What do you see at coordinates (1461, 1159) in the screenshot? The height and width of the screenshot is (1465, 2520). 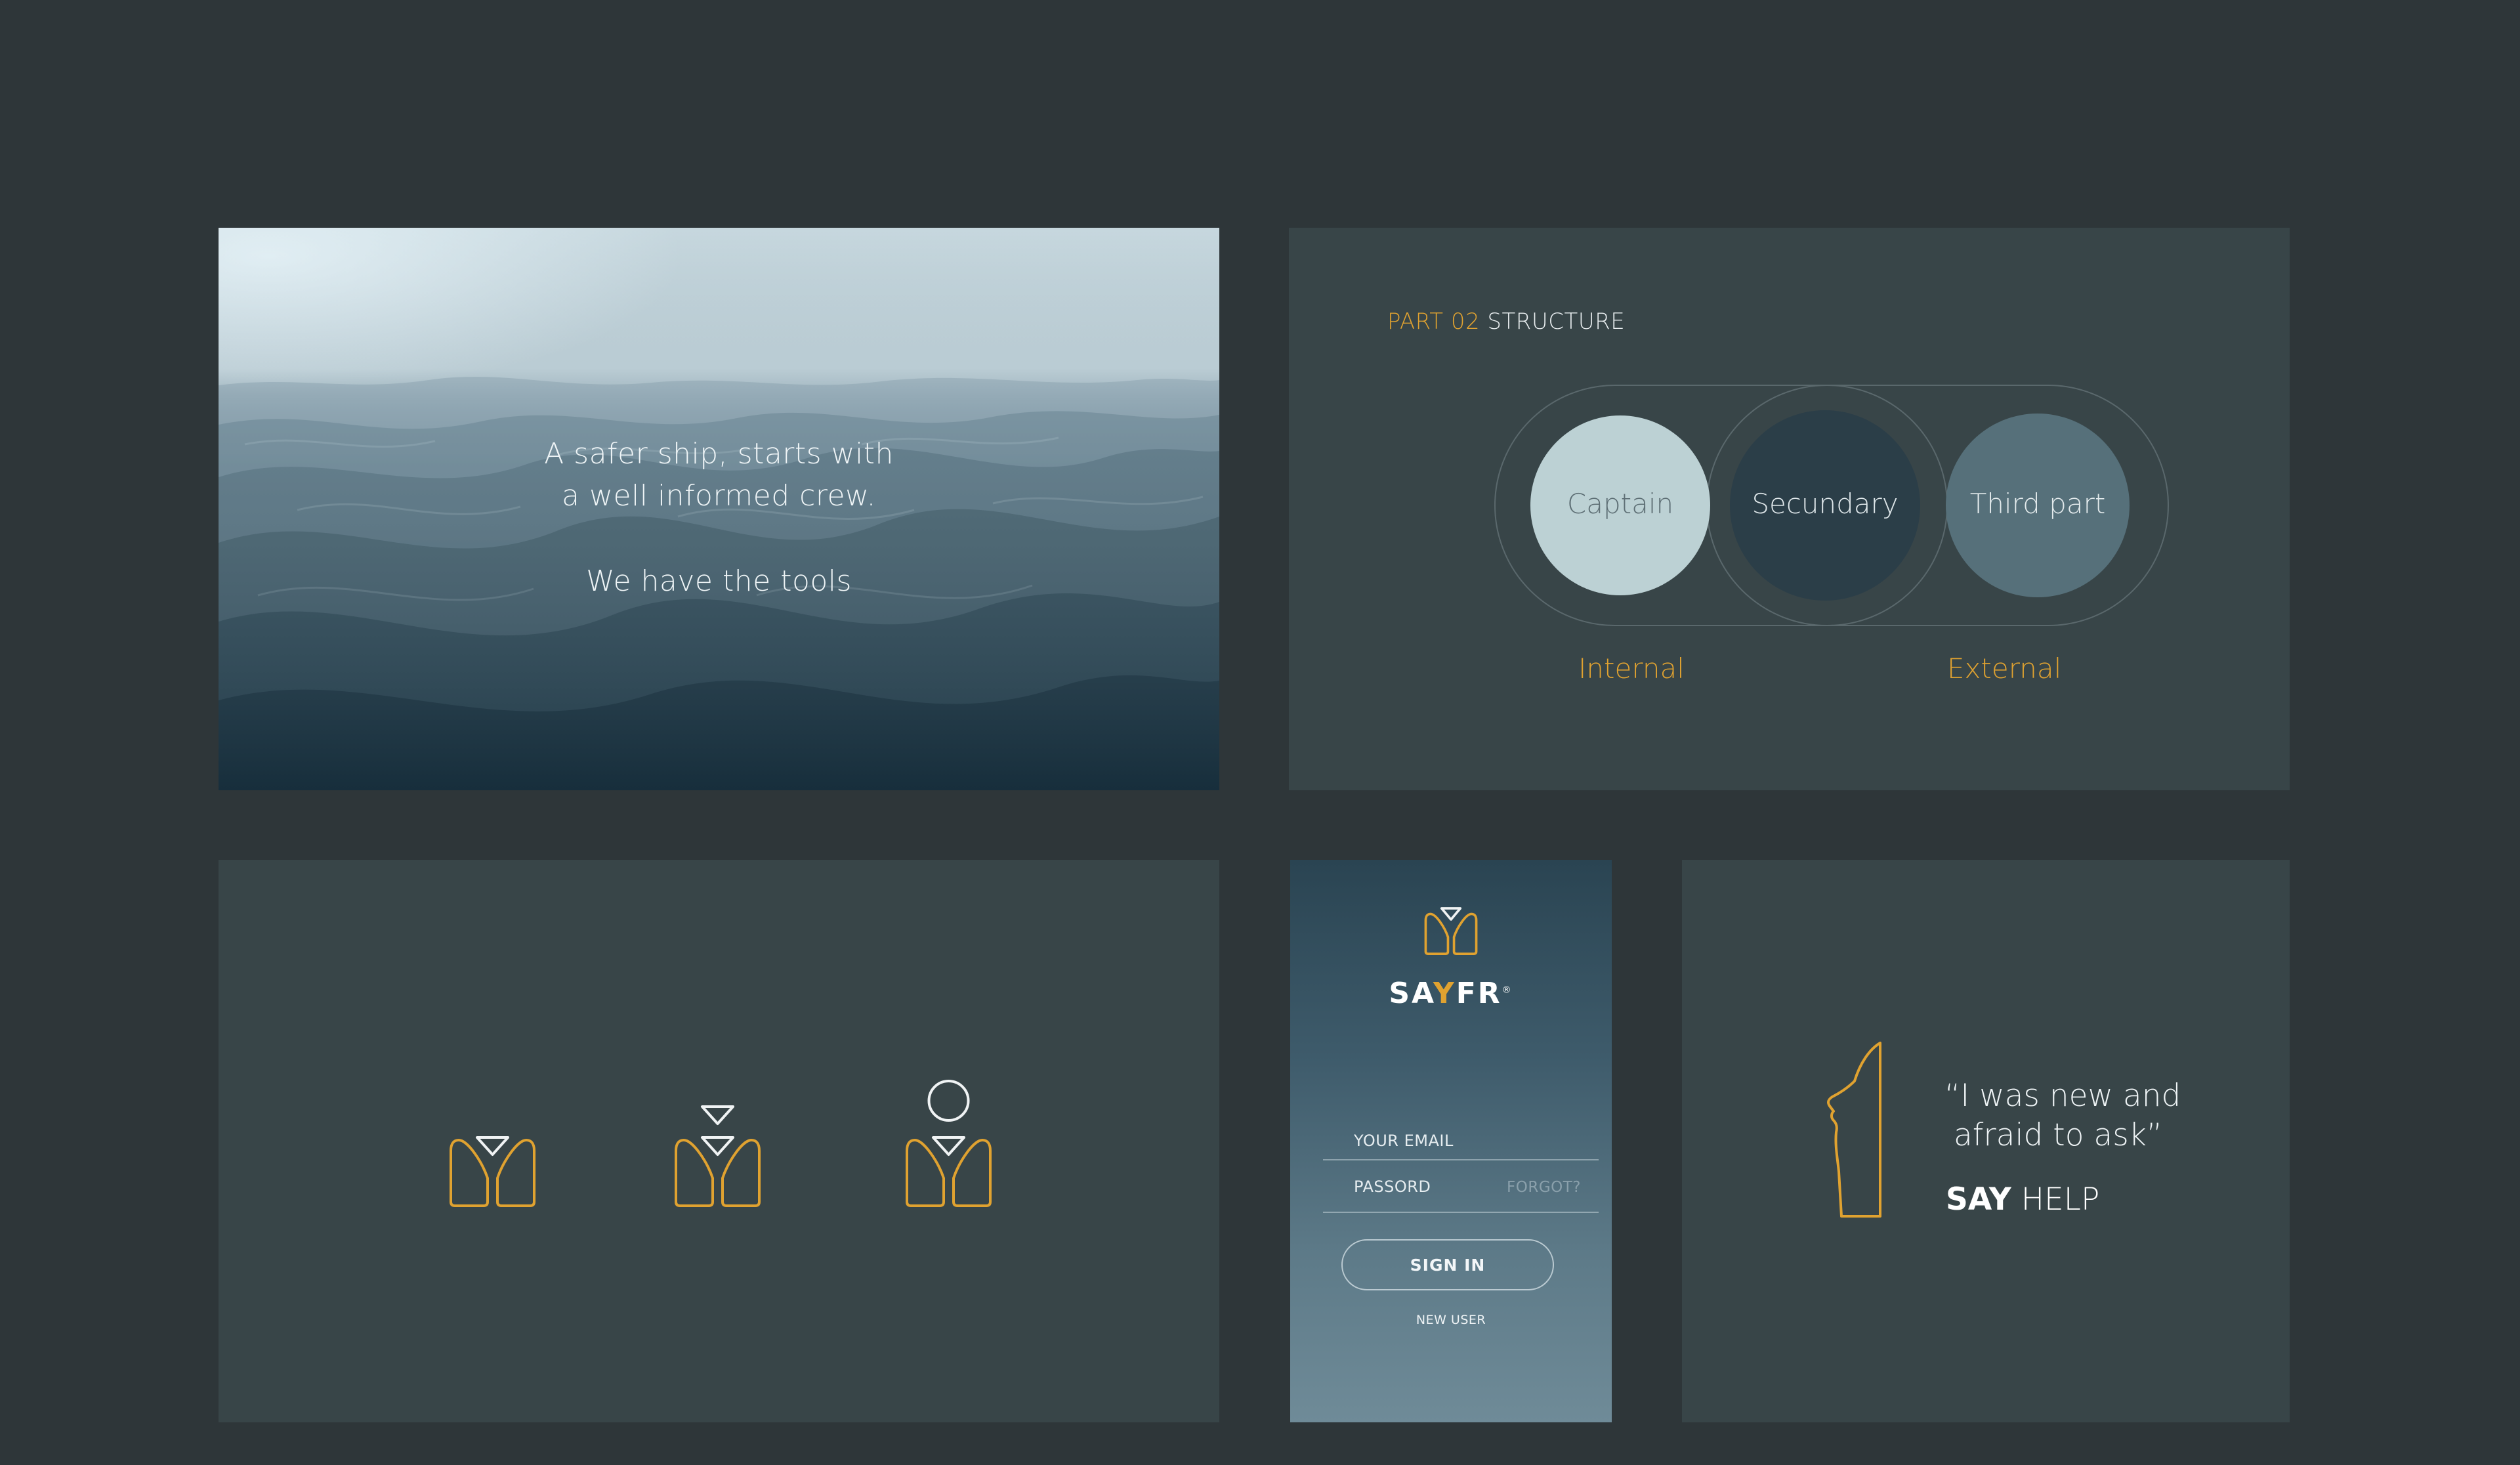 I see `email-underline` at bounding box center [1461, 1159].